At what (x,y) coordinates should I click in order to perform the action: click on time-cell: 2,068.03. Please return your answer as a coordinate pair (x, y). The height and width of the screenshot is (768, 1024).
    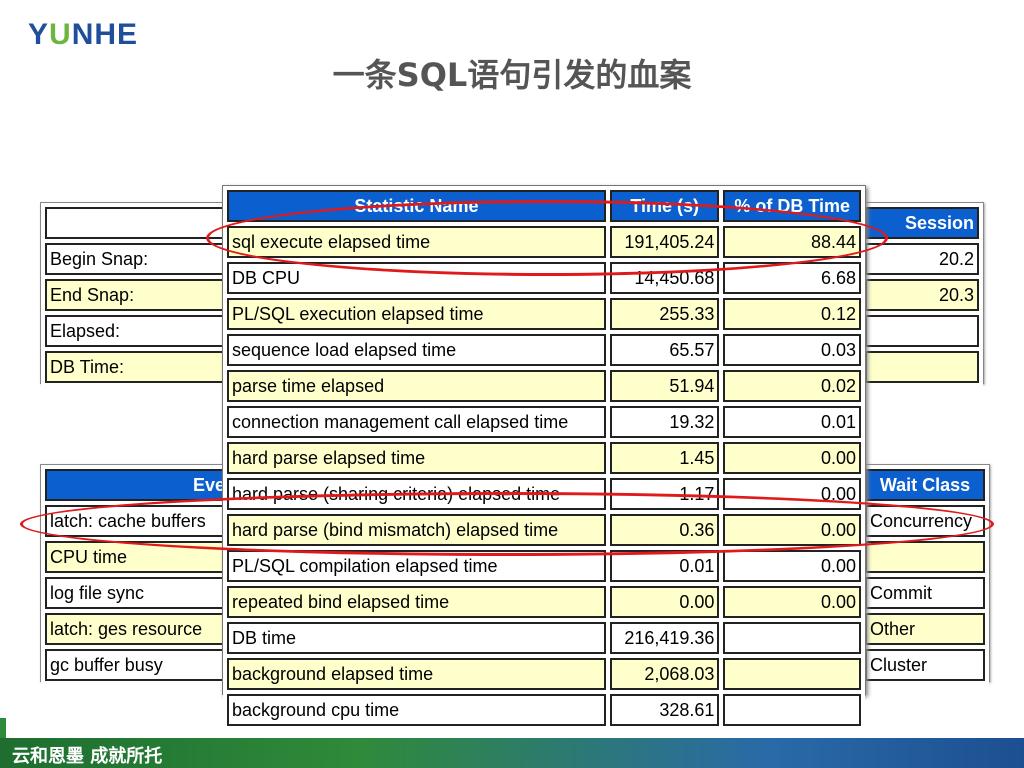
    Looking at the image, I should click on (664, 674).